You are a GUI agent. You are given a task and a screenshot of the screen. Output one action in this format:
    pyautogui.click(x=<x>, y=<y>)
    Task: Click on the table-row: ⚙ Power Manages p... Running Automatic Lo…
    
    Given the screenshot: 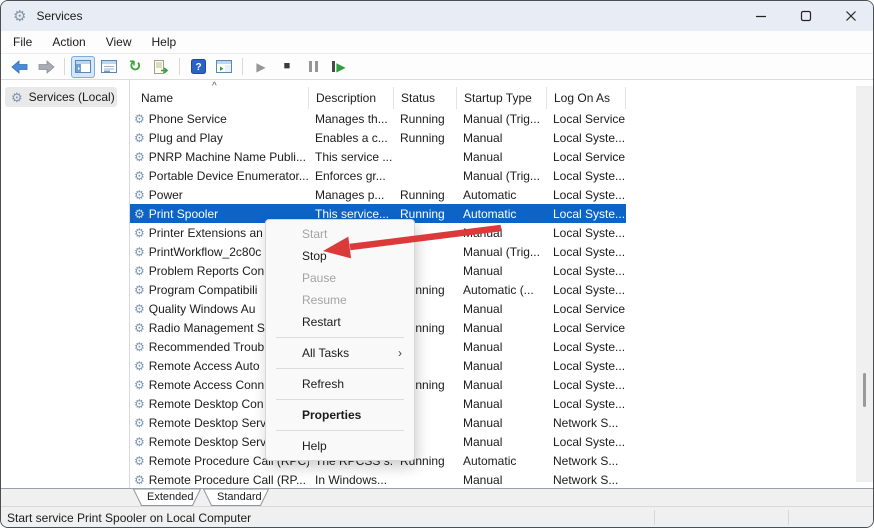 What is the action you would take?
    pyautogui.click(x=378, y=194)
    